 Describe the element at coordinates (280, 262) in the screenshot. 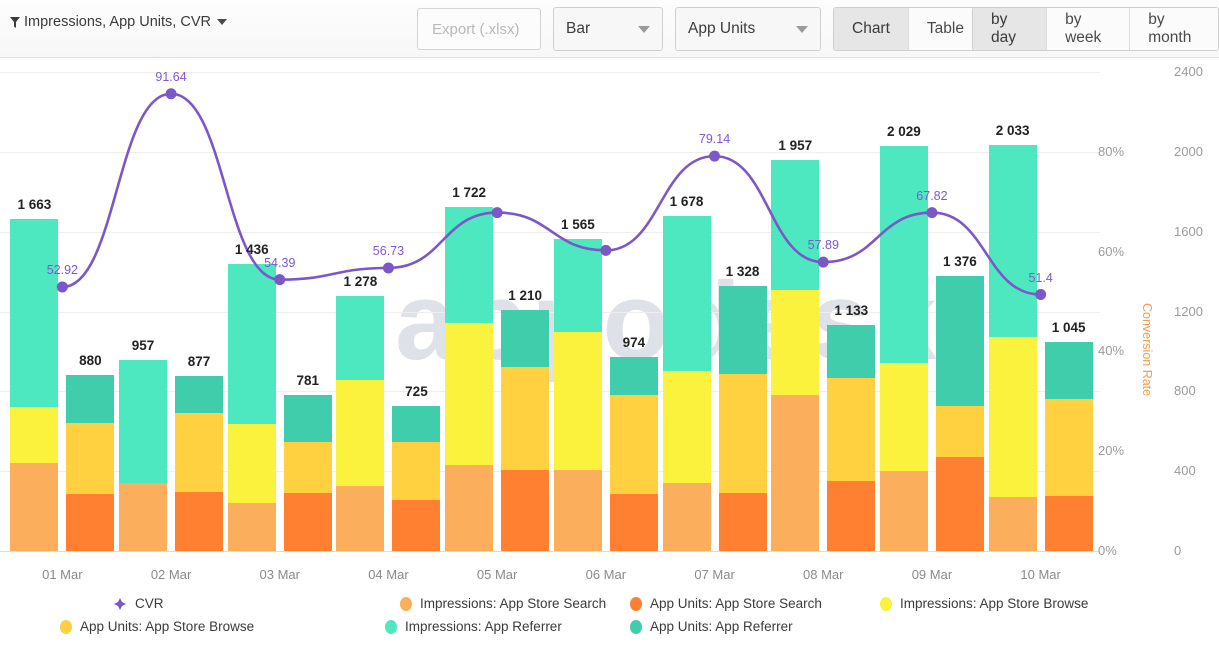

I see `cvr-value-label: 54.39` at that location.